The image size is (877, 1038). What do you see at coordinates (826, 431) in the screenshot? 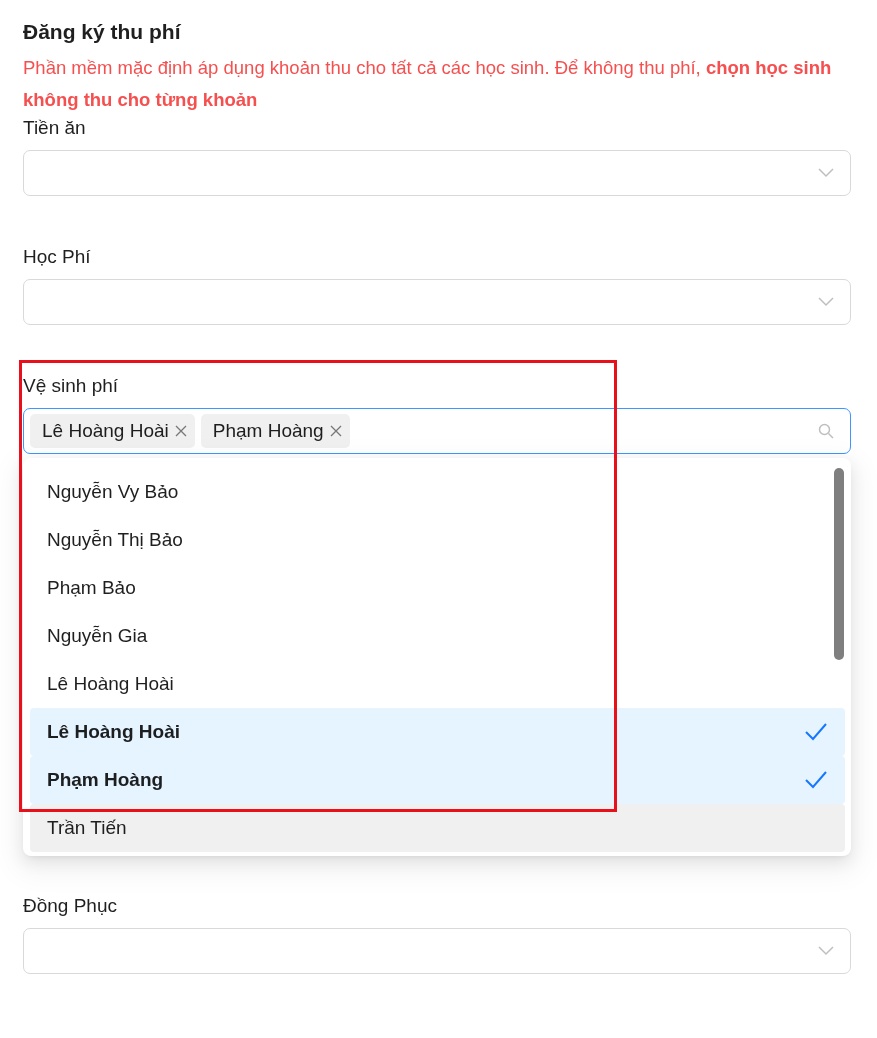
I see `search-icon` at bounding box center [826, 431].